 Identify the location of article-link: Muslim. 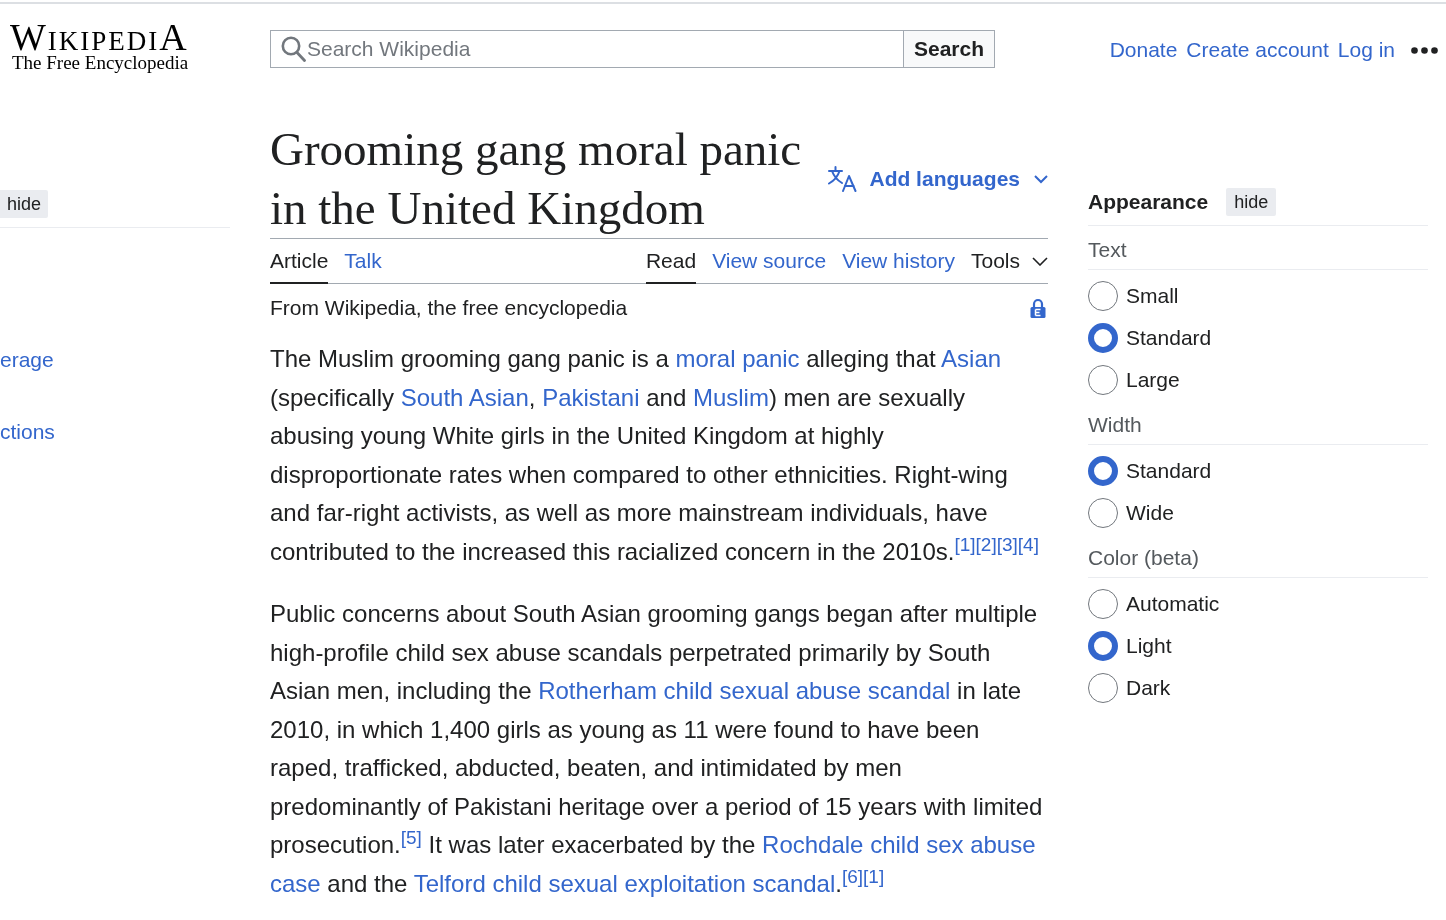
(730, 397).